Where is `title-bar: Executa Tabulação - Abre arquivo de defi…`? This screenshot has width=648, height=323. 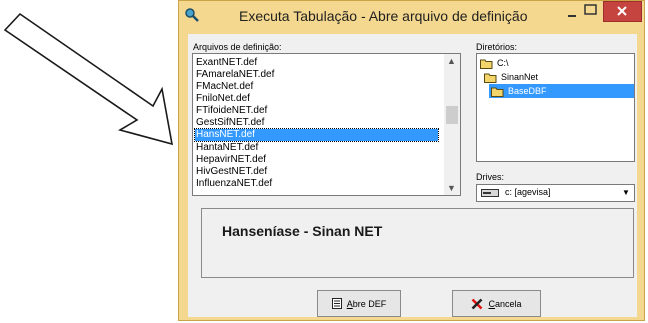
title-bar: Executa Tabulação - Abre arquivo de defi… is located at coordinates (411, 16).